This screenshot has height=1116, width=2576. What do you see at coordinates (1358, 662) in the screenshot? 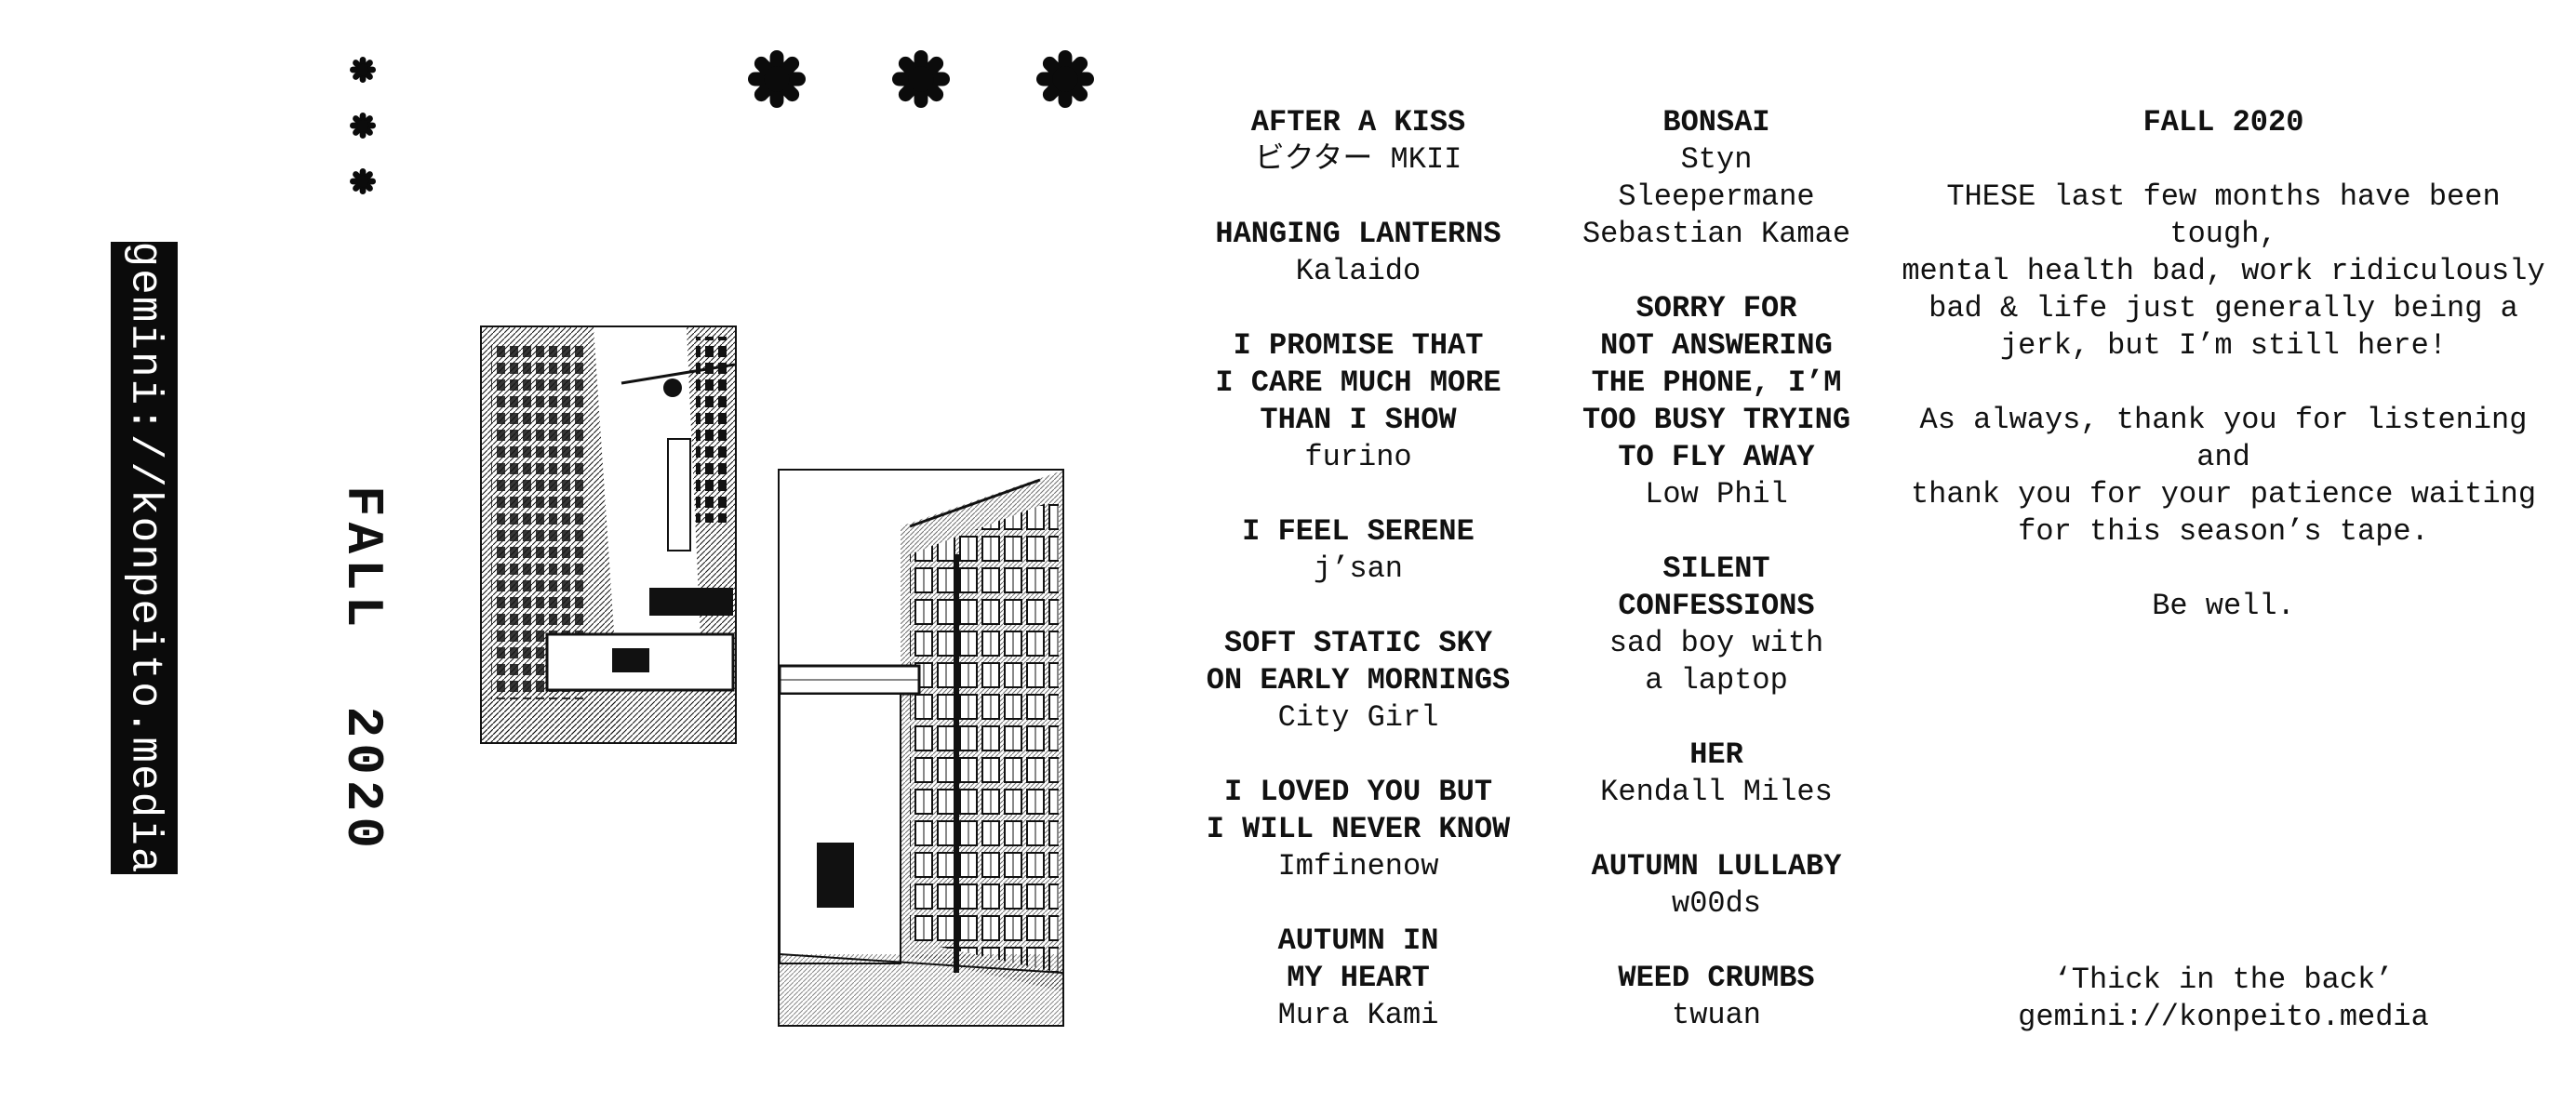
I see `track-title: SOFT STATIC SKY ON EARLY MORNINGS` at bounding box center [1358, 662].